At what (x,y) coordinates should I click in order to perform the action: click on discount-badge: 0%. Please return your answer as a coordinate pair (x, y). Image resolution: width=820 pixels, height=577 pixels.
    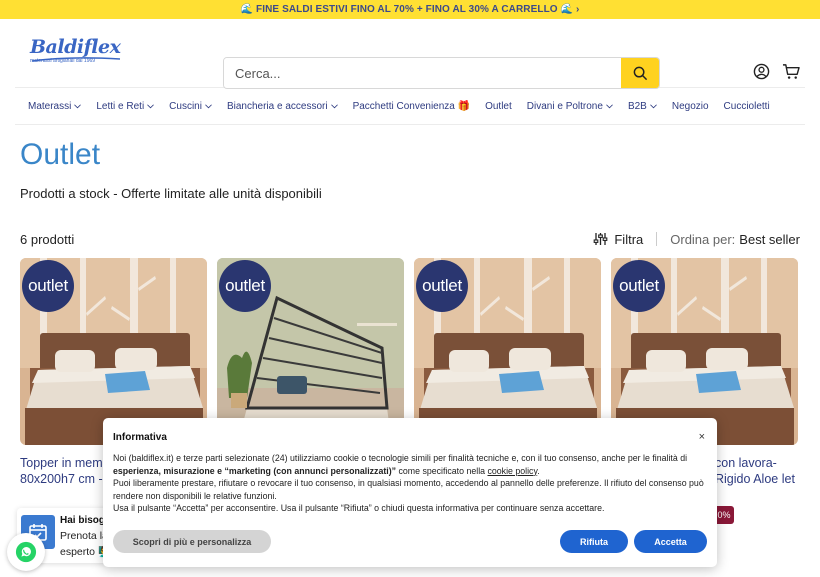
    Looking at the image, I should click on (724, 515).